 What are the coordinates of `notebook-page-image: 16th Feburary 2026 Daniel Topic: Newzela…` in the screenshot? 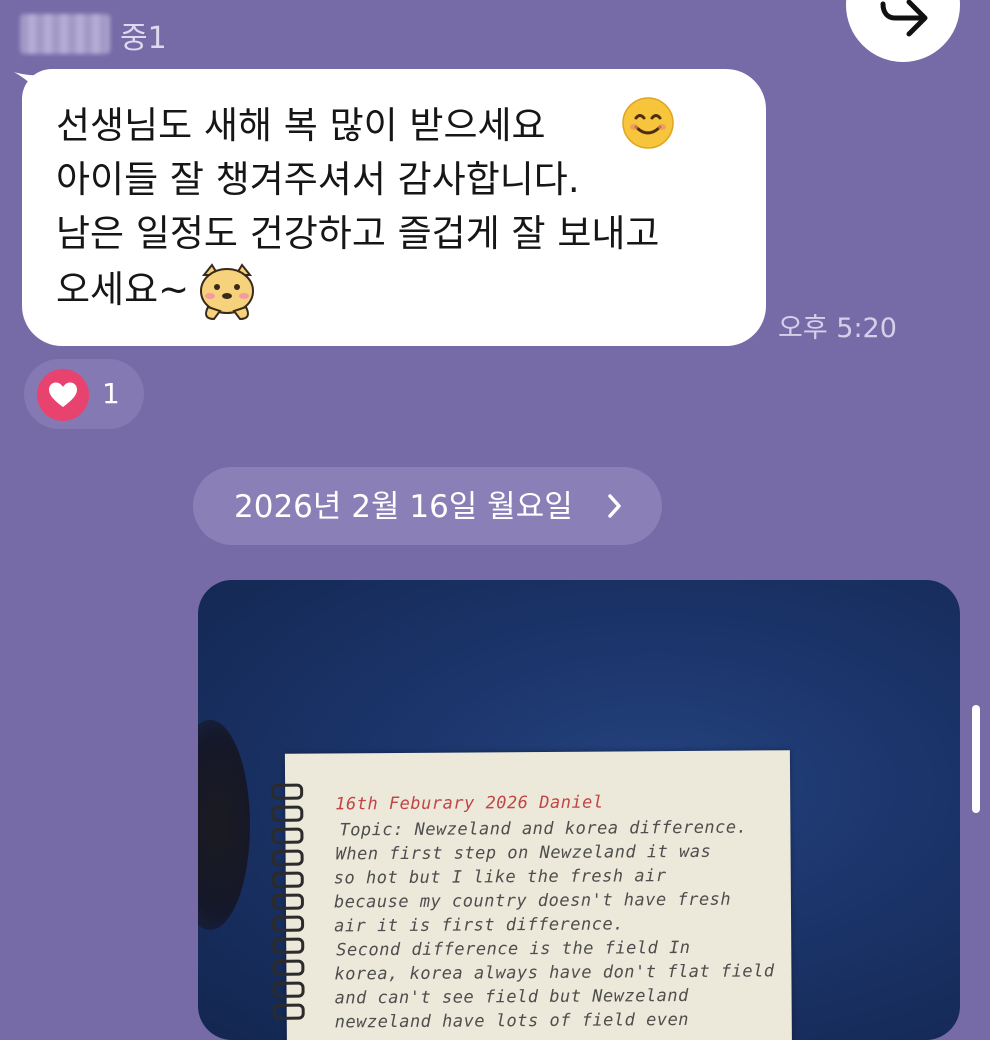 It's located at (532, 895).